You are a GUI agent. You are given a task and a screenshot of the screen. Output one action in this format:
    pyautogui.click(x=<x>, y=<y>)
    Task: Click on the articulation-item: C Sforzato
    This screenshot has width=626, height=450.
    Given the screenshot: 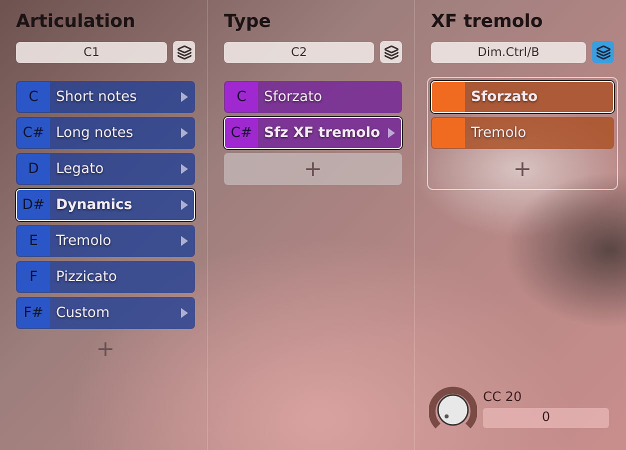 What is the action you would take?
    pyautogui.click(x=313, y=97)
    